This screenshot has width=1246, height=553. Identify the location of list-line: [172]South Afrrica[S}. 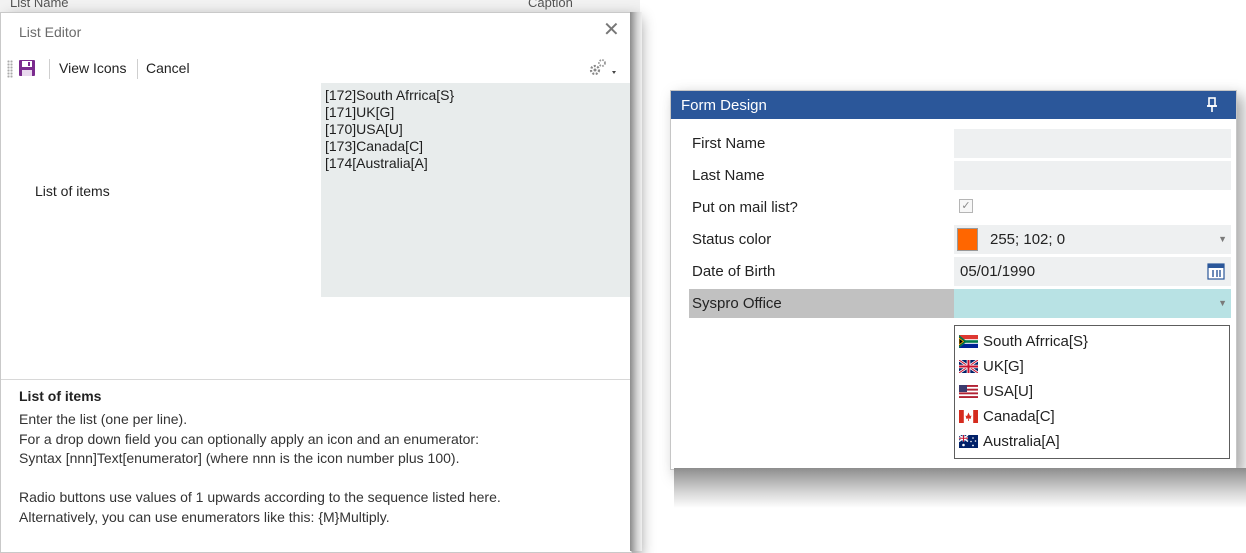
(390, 95).